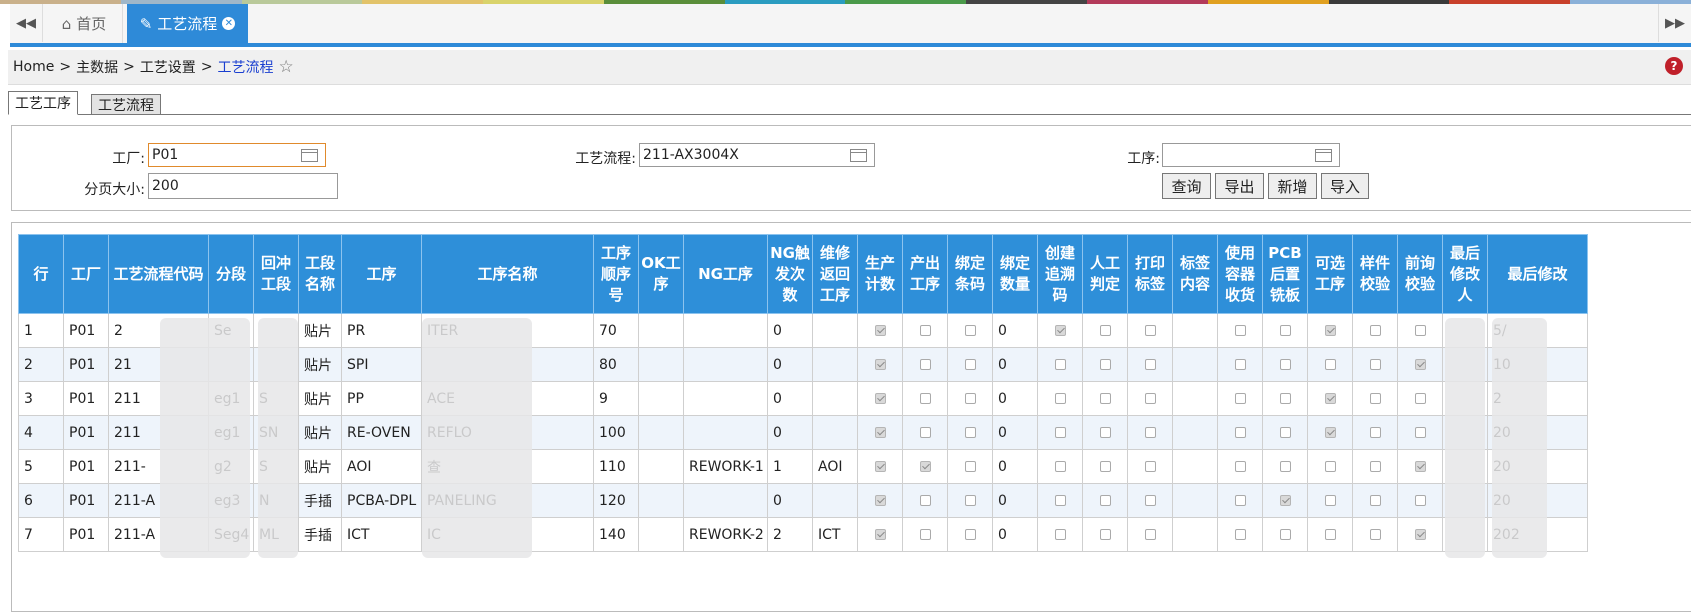 The width and height of the screenshot is (1691, 612). I want to click on breadcrumb-home: Home, so click(33, 67).